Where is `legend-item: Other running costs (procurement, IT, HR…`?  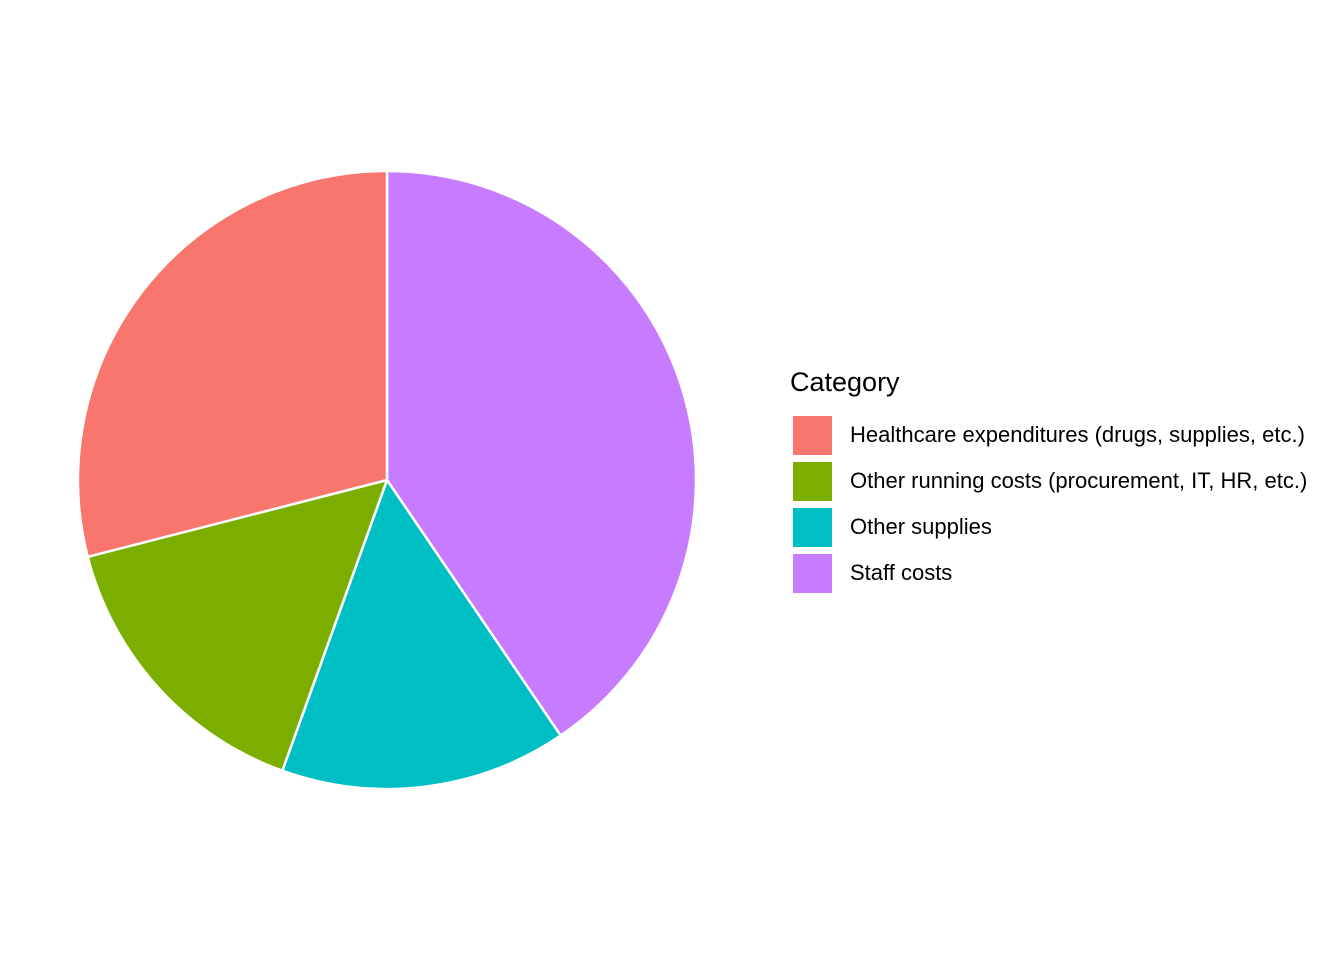
legend-item: Other running costs (procurement, IT, HR… is located at coordinates (1048, 481).